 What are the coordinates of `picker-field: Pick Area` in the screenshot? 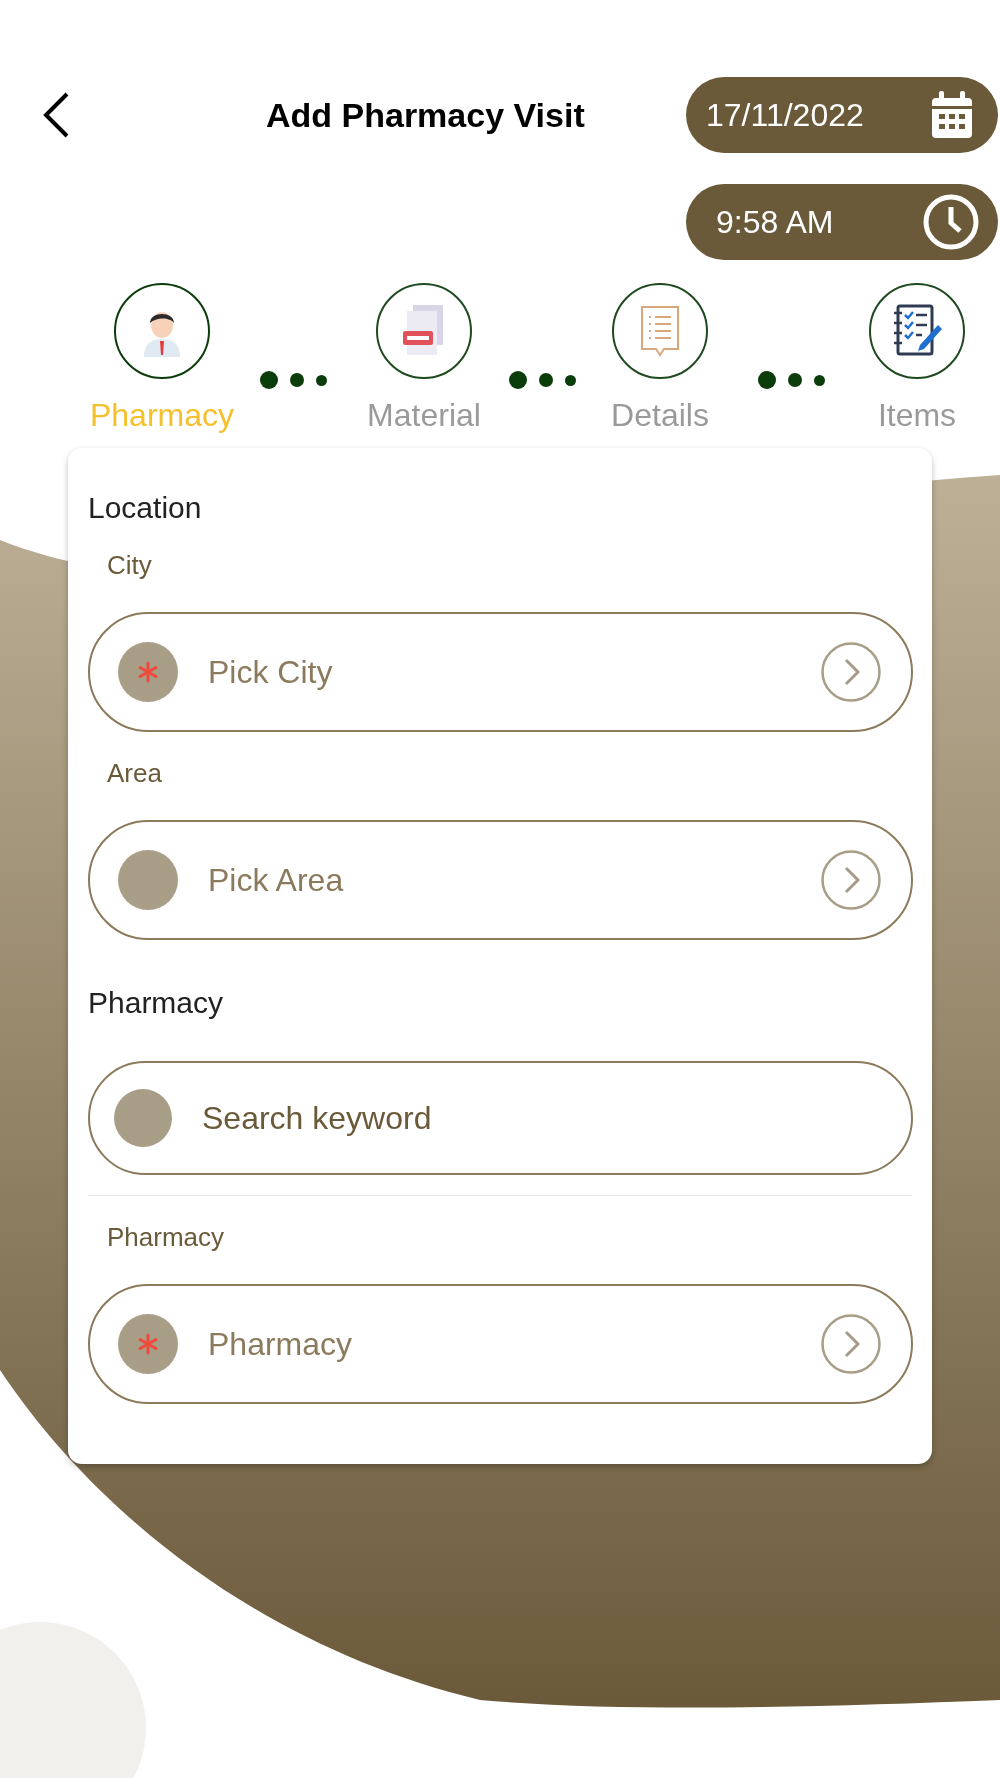 It's located at (500, 880).